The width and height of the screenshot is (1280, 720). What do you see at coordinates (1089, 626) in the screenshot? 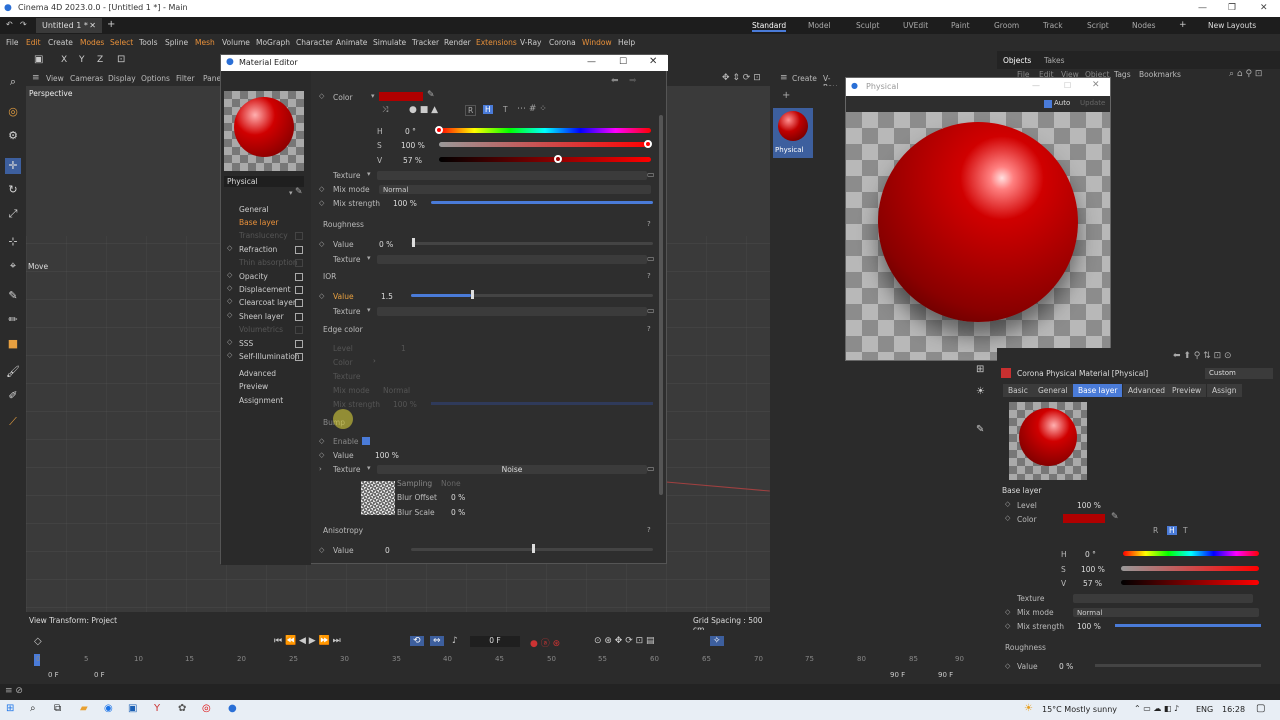
I see `attr-mix-strength-value: 100 %` at bounding box center [1089, 626].